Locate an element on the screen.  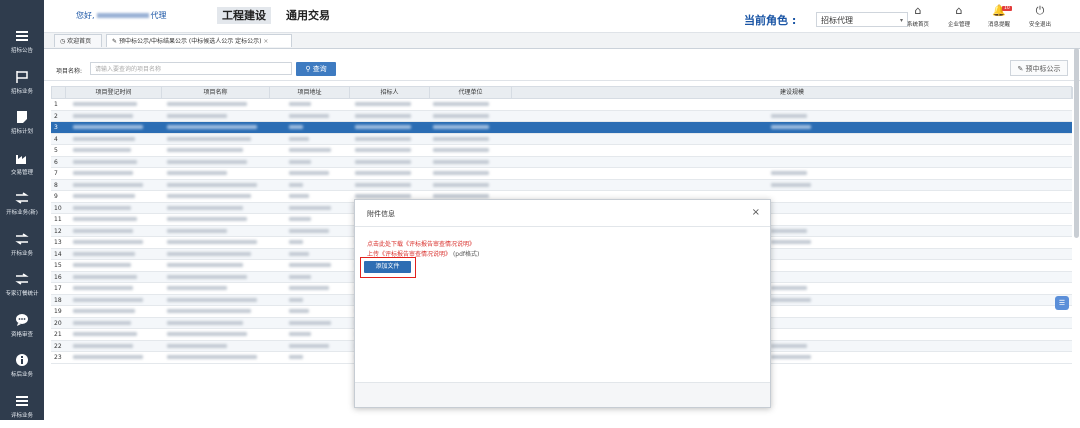
table-row: 1 is located at coordinates (561, 105).